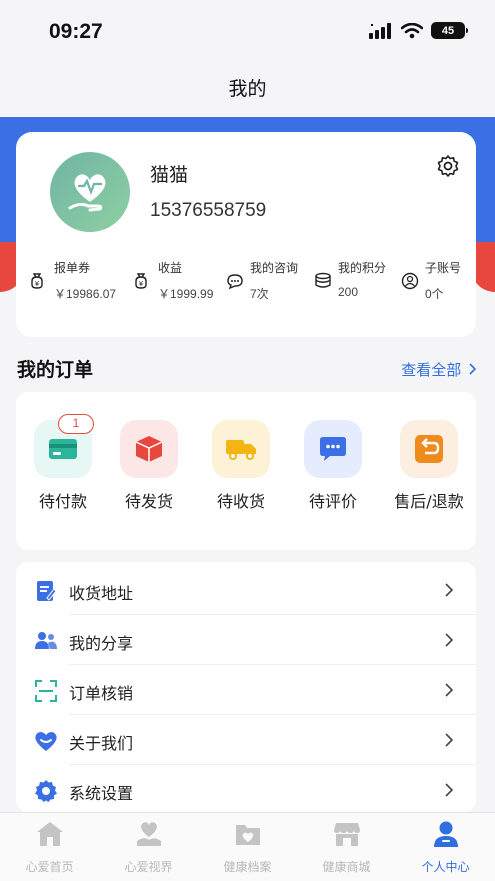  Describe the element at coordinates (76, 286) in the screenshot. I see `stat-coupon: ¥ 报单券 ￥19986.07` at that location.